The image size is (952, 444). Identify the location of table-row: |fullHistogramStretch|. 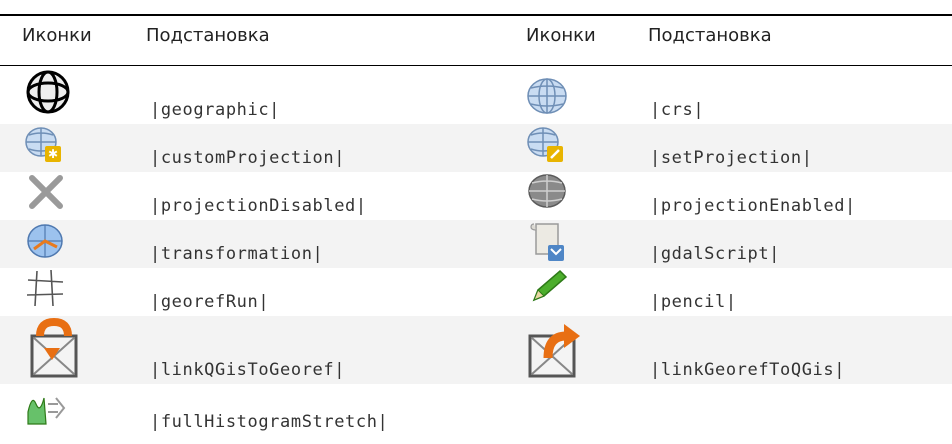
(476, 414).